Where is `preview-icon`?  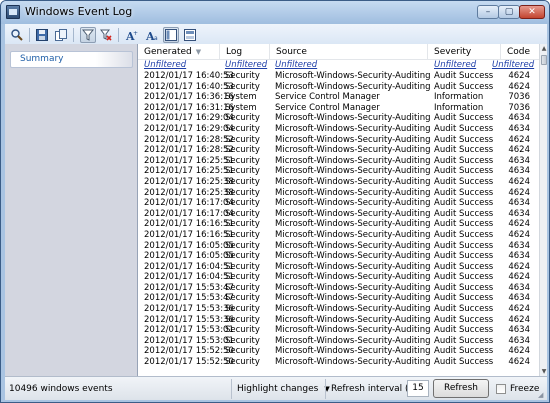
preview-icon is located at coordinates (190, 35).